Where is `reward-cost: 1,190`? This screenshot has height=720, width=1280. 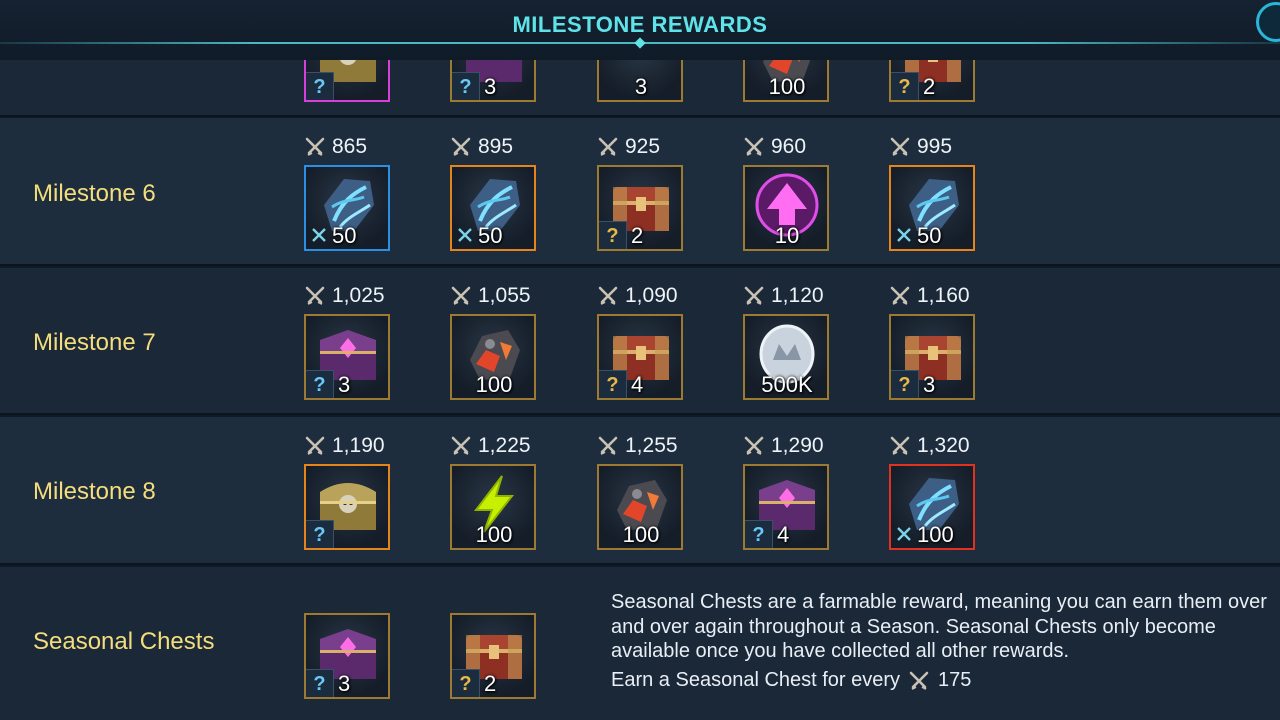 reward-cost: 1,190 is located at coordinates (344, 446).